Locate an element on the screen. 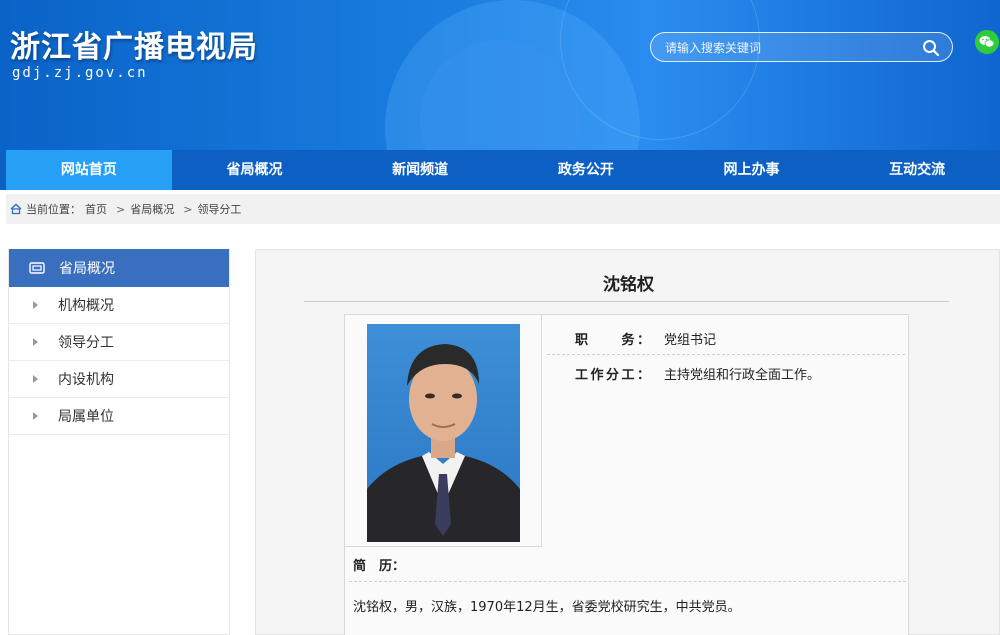 Image resolution: width=1000 pixels, height=635 pixels. bio-text: 沈铭权，男，汉族，1970年12月生，省委党校研究生，中共党员。 is located at coordinates (547, 607).